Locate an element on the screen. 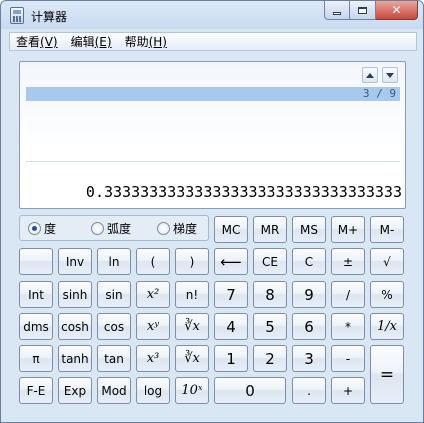 The height and width of the screenshot is (423, 424). display-divider is located at coordinates (213, 161).